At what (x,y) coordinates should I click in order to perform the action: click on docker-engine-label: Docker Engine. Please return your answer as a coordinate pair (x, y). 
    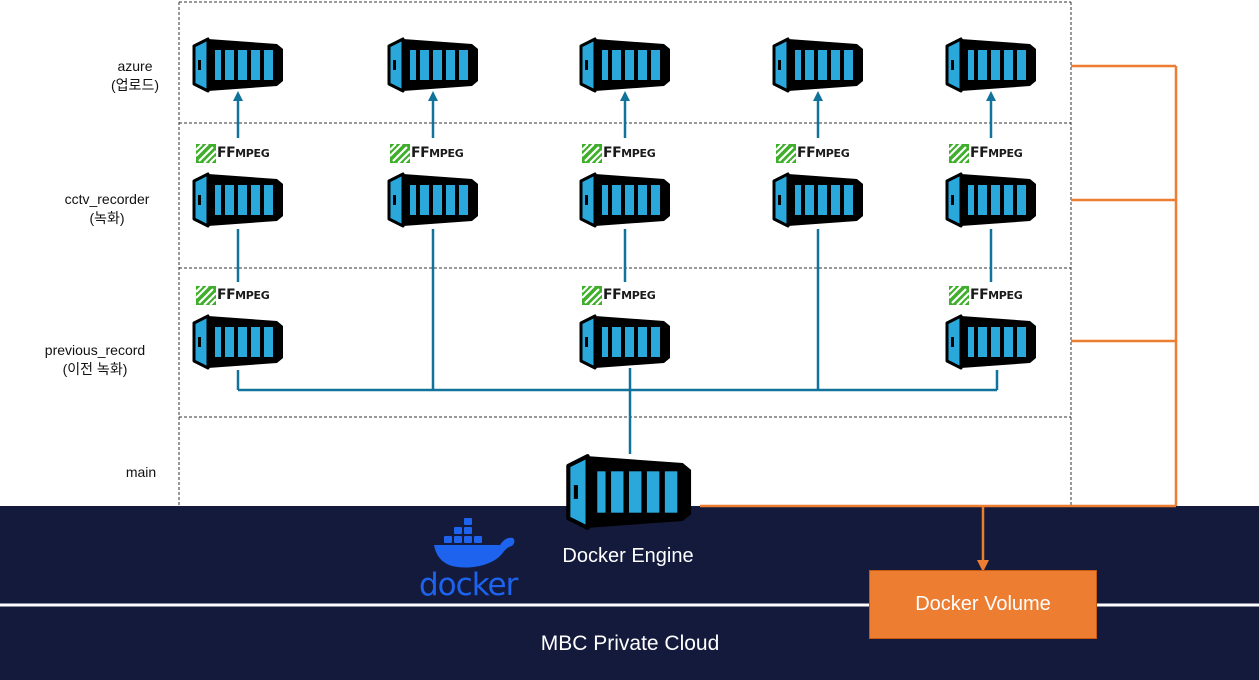
    Looking at the image, I should click on (628, 556).